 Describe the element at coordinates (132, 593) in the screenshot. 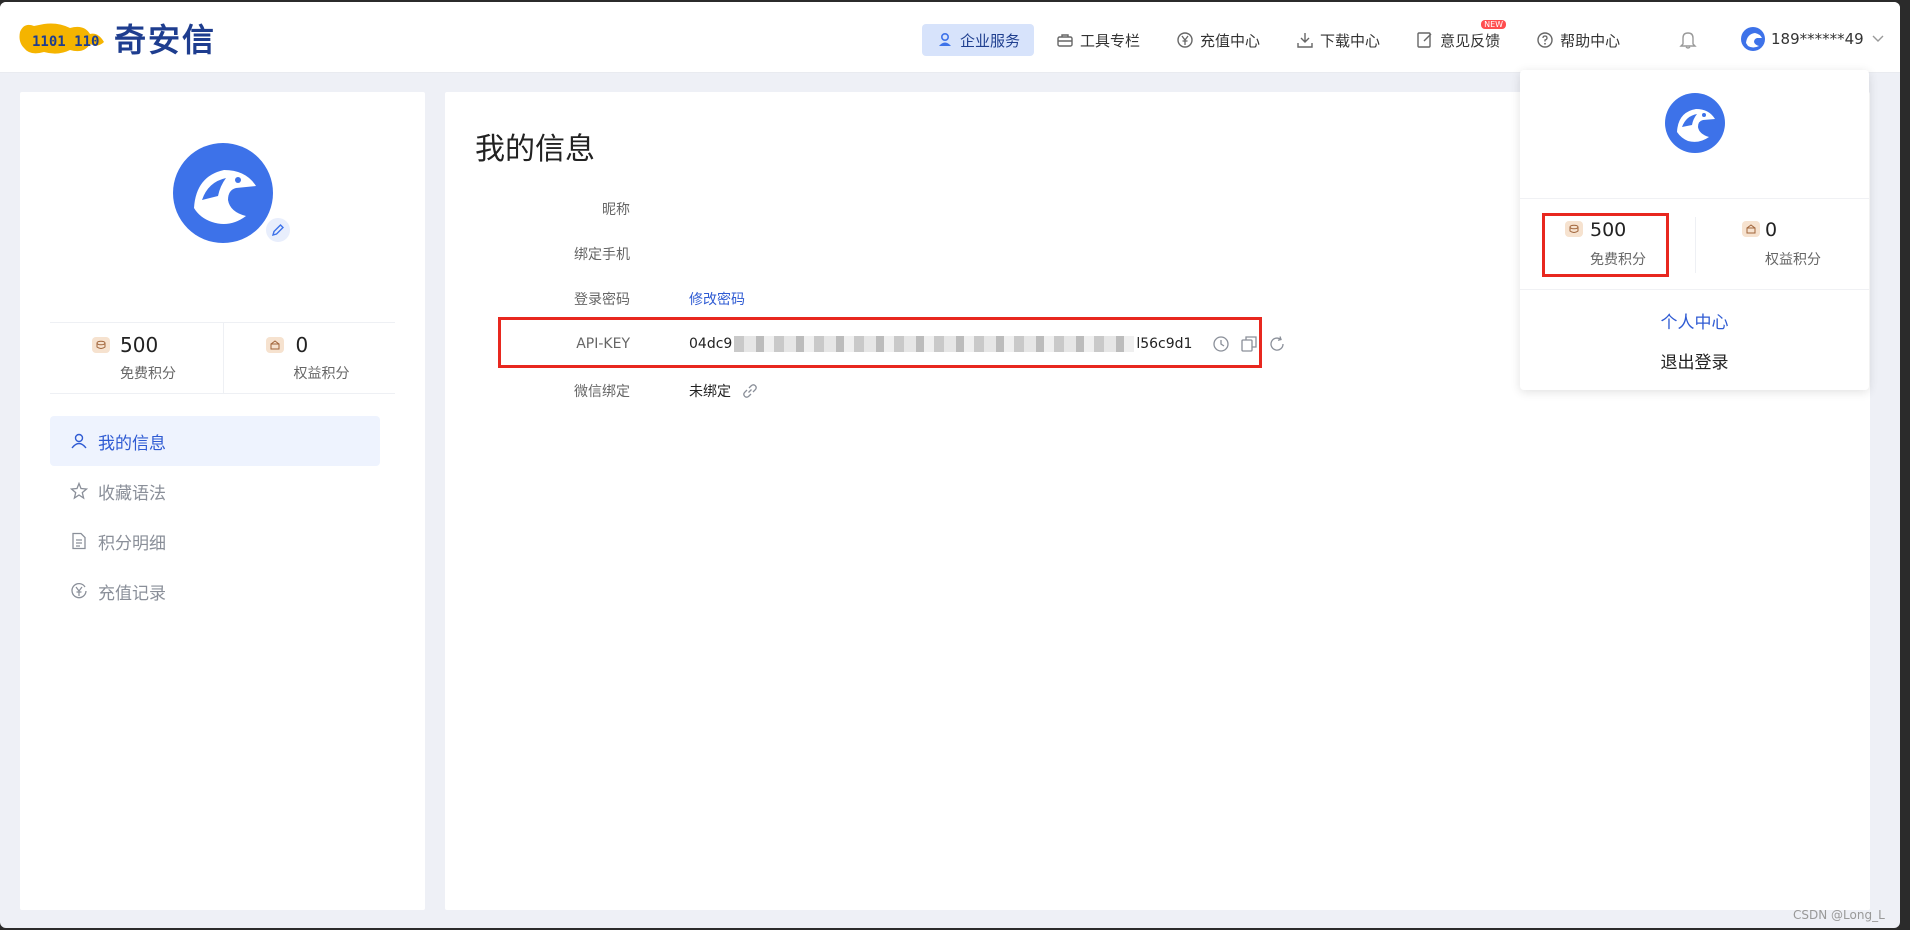

I see `sidebar-item-label: 充值记录` at that location.